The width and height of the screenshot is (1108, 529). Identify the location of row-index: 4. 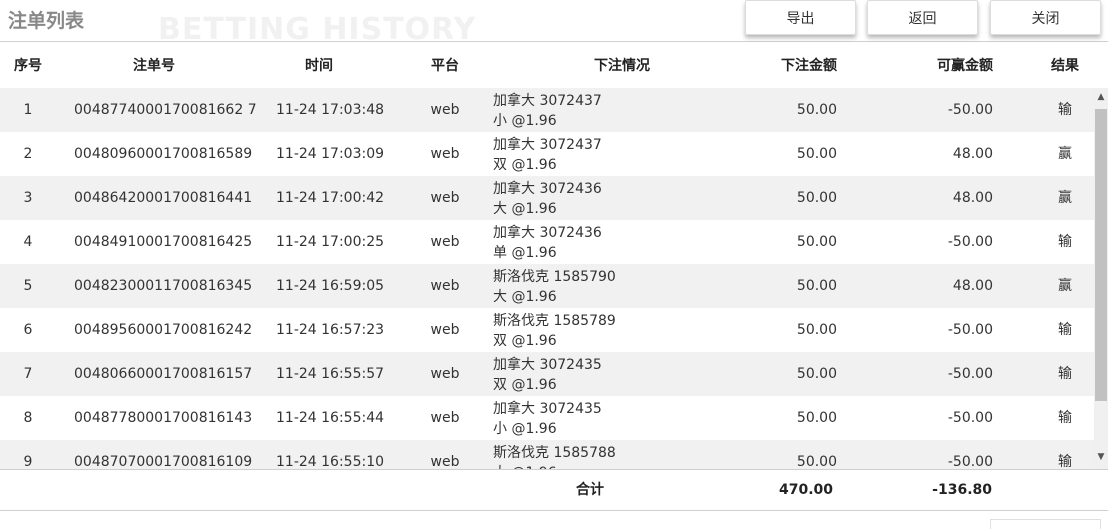
(28, 242).